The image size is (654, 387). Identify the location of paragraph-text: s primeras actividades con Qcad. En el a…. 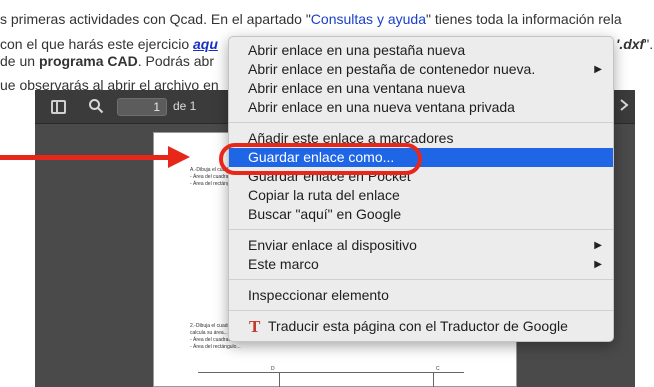
(155, 19).